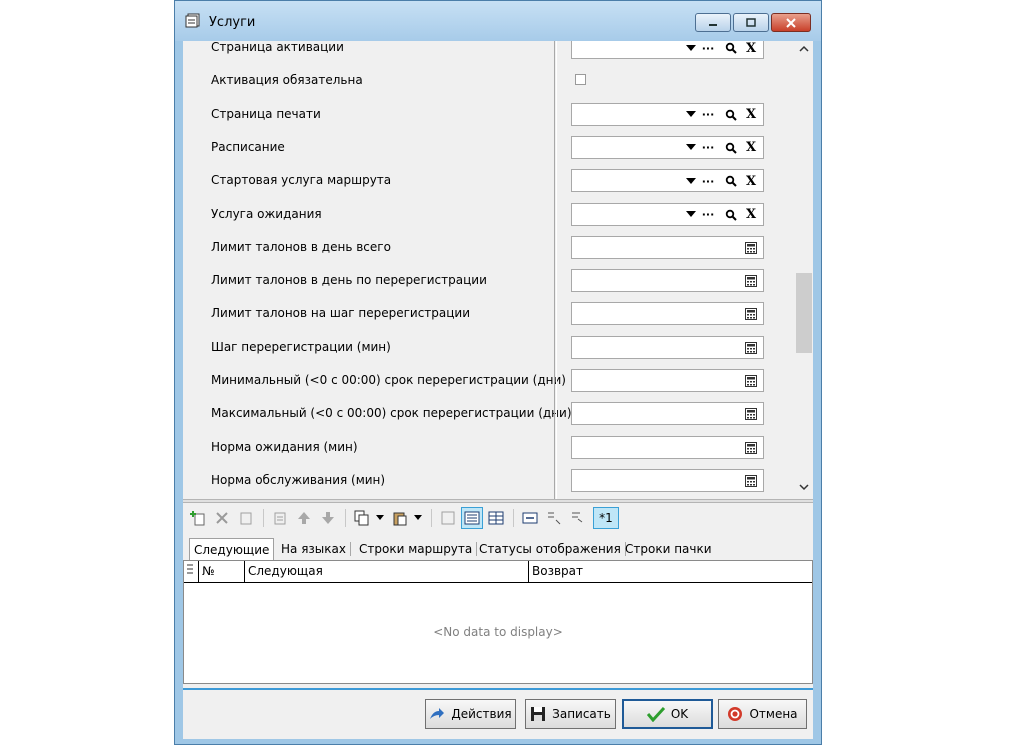  I want to click on column-header-number: №, so click(221, 571).